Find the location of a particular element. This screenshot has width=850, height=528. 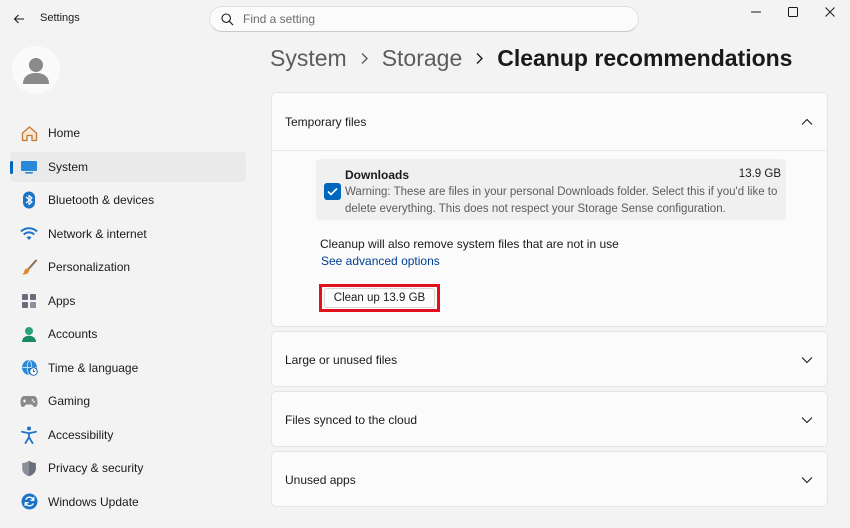

sidebar-item-privacy: Privacy & security is located at coordinates (128, 468).